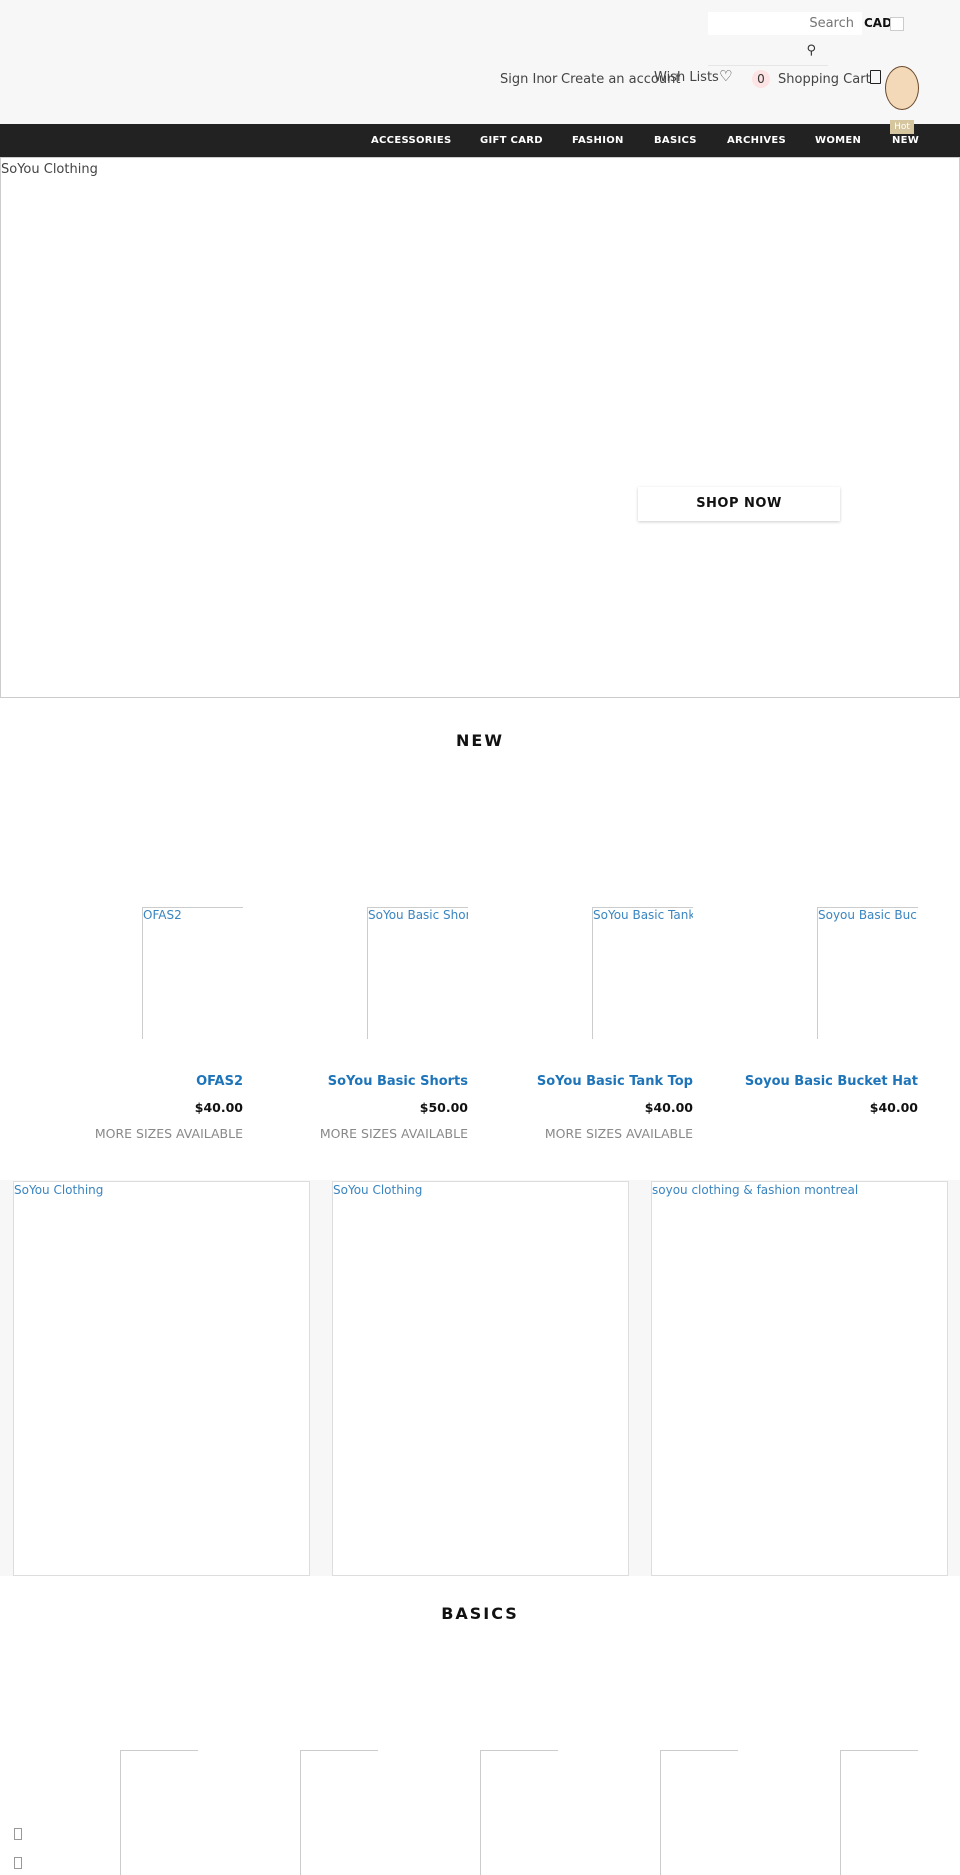 The height and width of the screenshot is (1875, 960). Describe the element at coordinates (905, 140) in the screenshot. I see `nav-new: NEW` at that location.